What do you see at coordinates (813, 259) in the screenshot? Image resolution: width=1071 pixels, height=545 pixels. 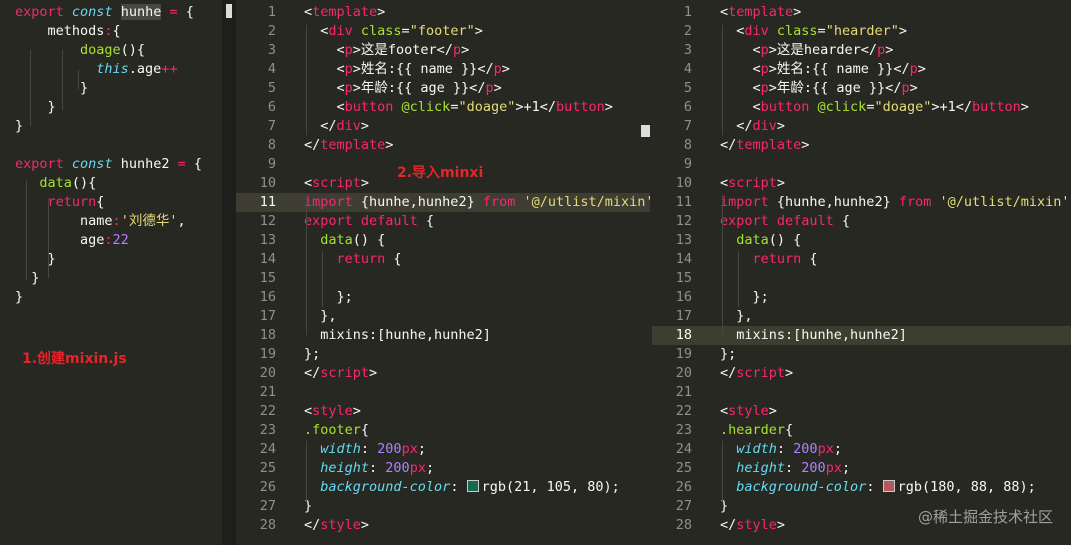 I see `code-token: {` at bounding box center [813, 259].